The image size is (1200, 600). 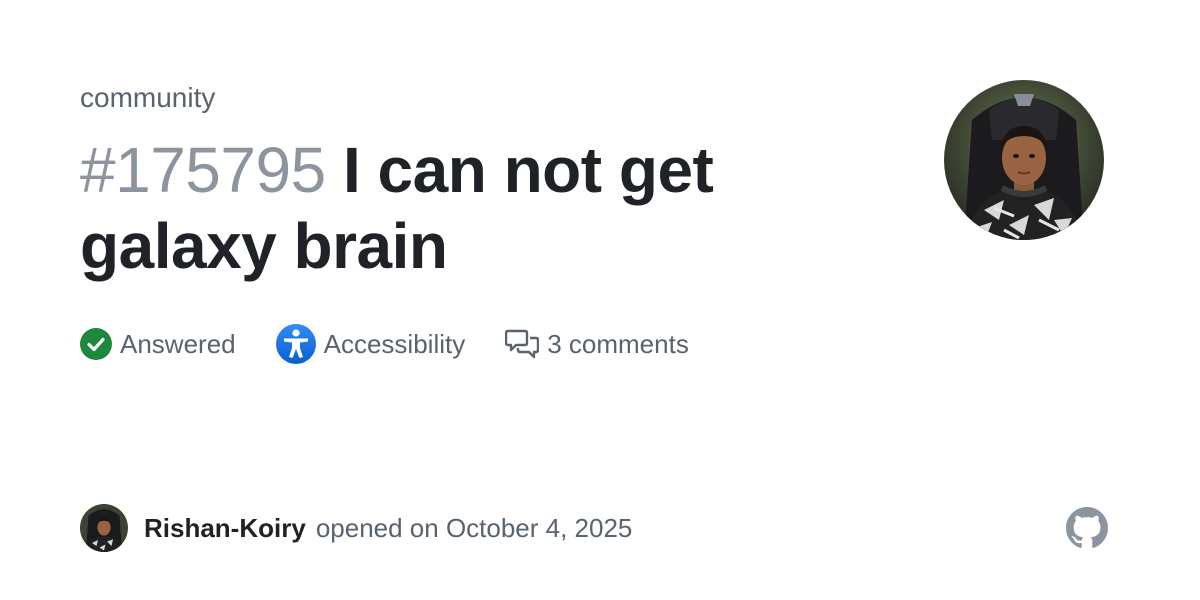 I want to click on github-mark-icon, so click(x=1087, y=528).